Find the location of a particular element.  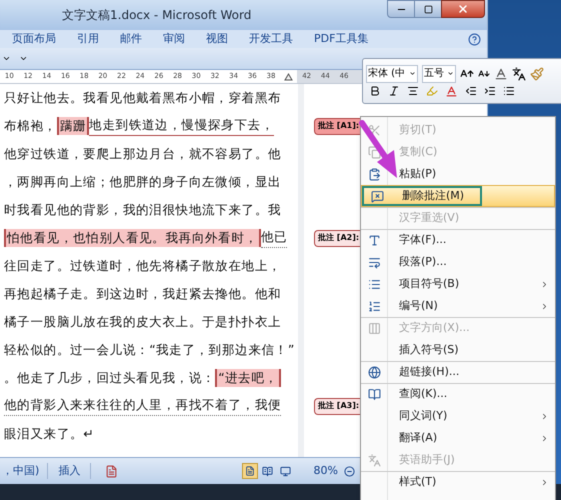

document-text: 眼泪又来了。↵ is located at coordinates (49, 433).